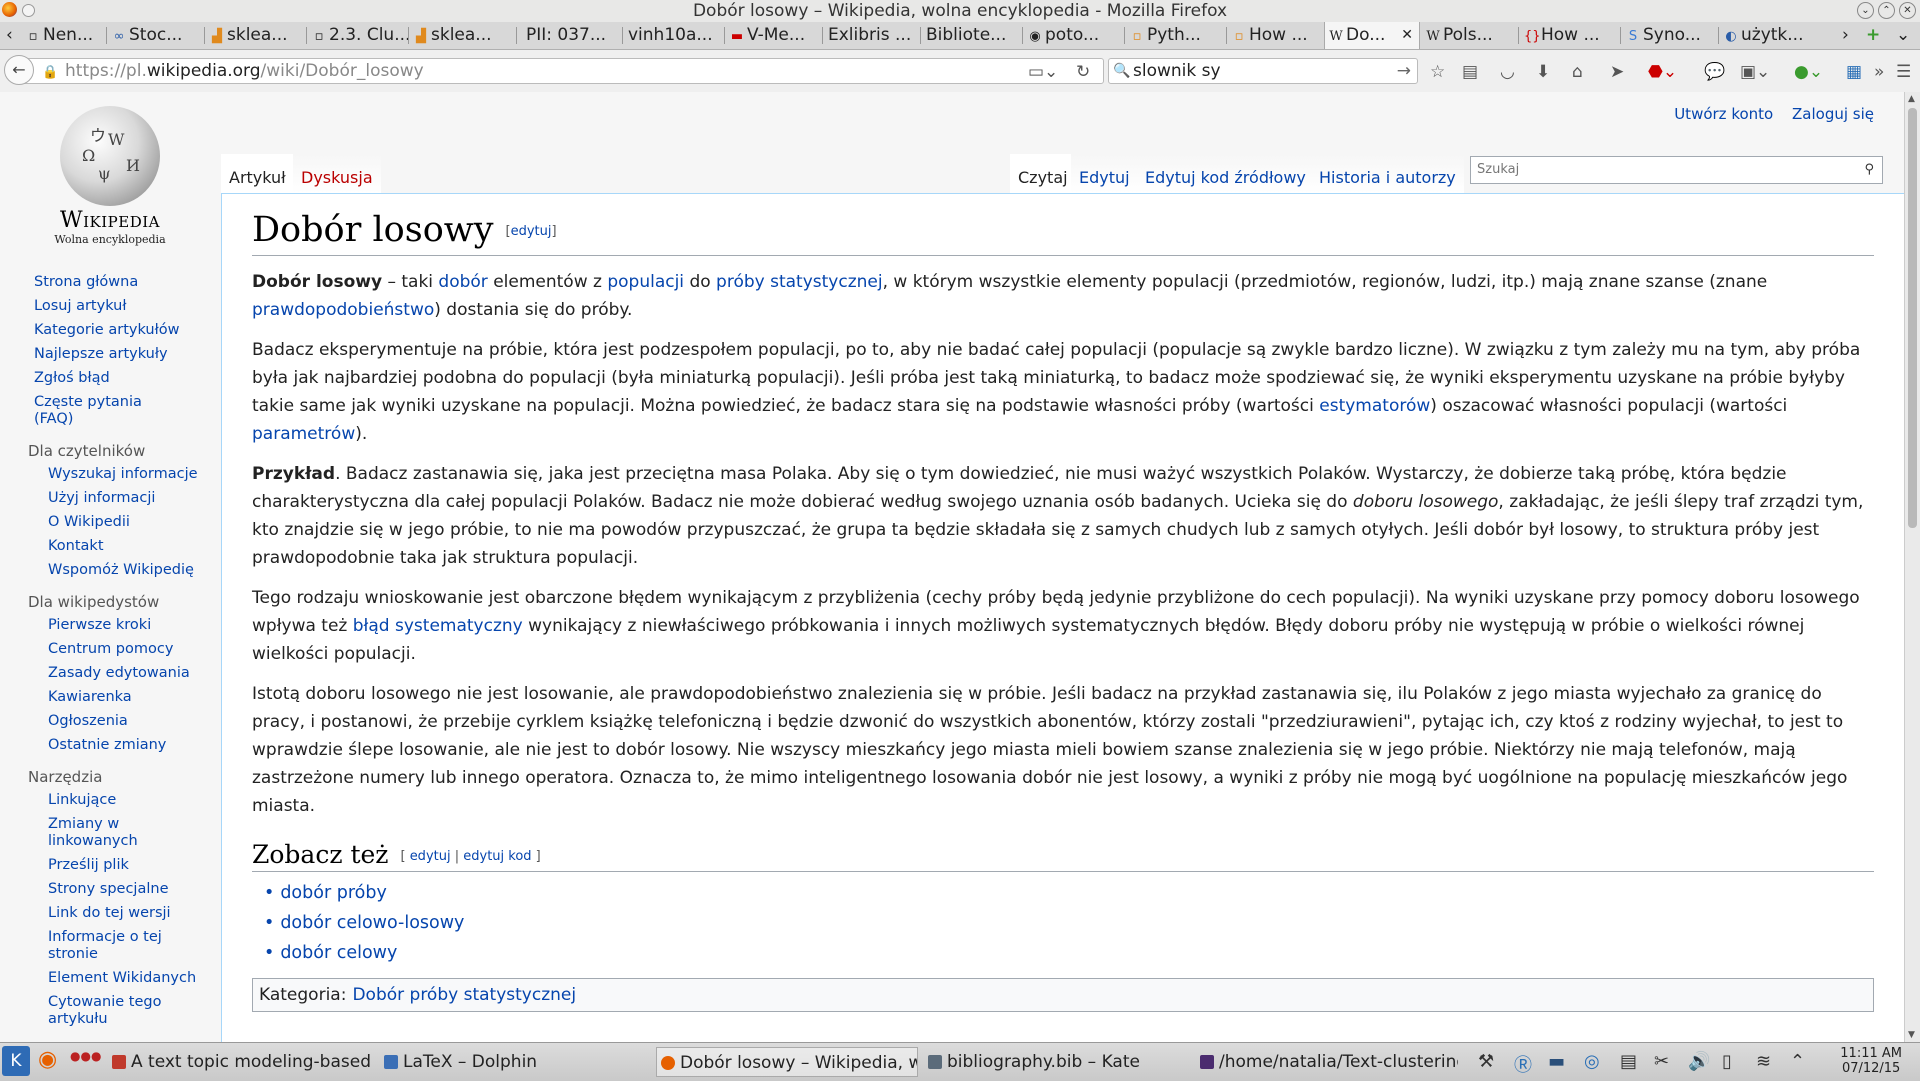 The height and width of the screenshot is (1081, 1920). What do you see at coordinates (109, 282) in the screenshot?
I see `sidebar-item: Strona główna` at bounding box center [109, 282].